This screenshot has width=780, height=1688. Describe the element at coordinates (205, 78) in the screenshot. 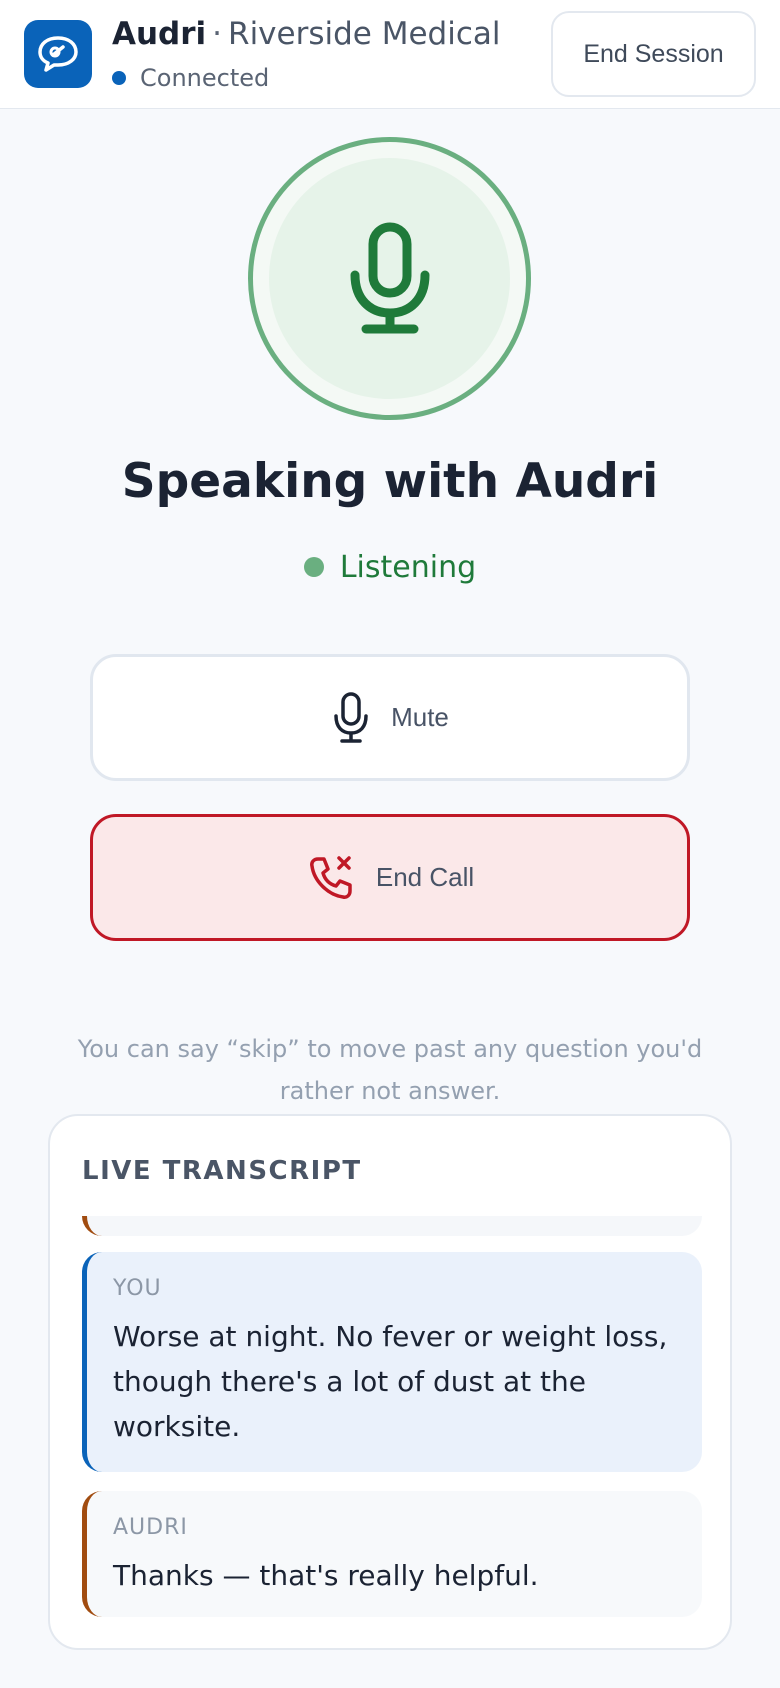

I see `connection-status-text: Connected` at that location.